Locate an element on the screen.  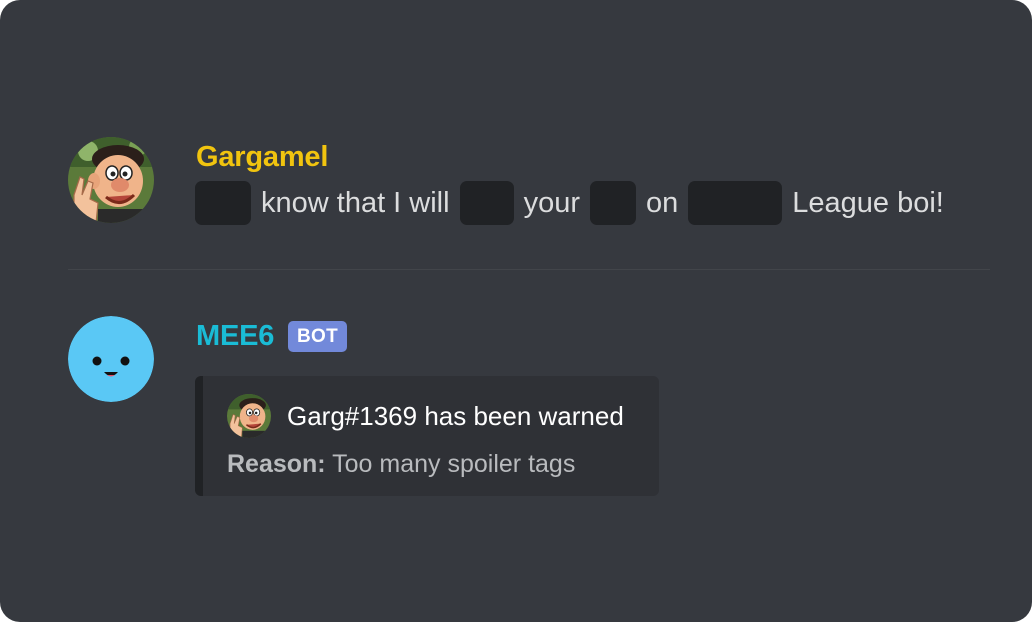
message-text-part: League boi! is located at coordinates (868, 203).